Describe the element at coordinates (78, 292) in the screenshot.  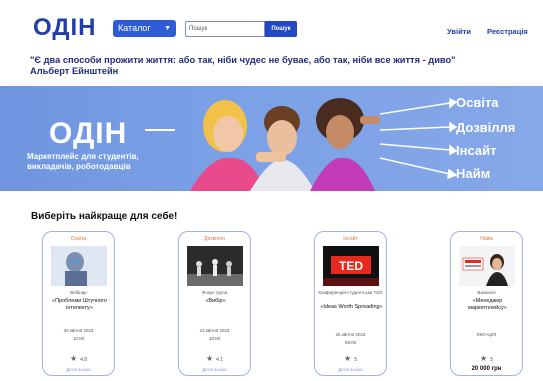
I see `card-type: Вебінар` at that location.